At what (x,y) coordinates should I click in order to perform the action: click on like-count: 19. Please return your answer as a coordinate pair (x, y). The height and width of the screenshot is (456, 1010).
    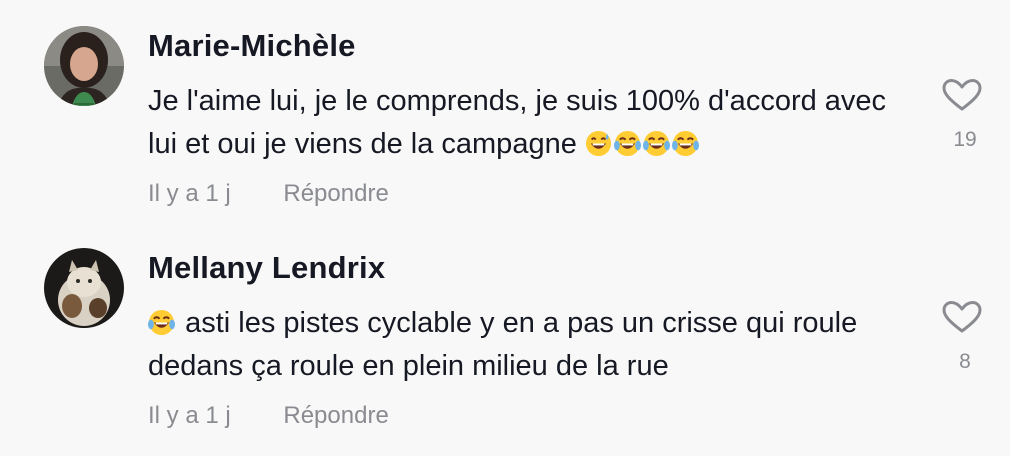
    Looking at the image, I should click on (965, 139).